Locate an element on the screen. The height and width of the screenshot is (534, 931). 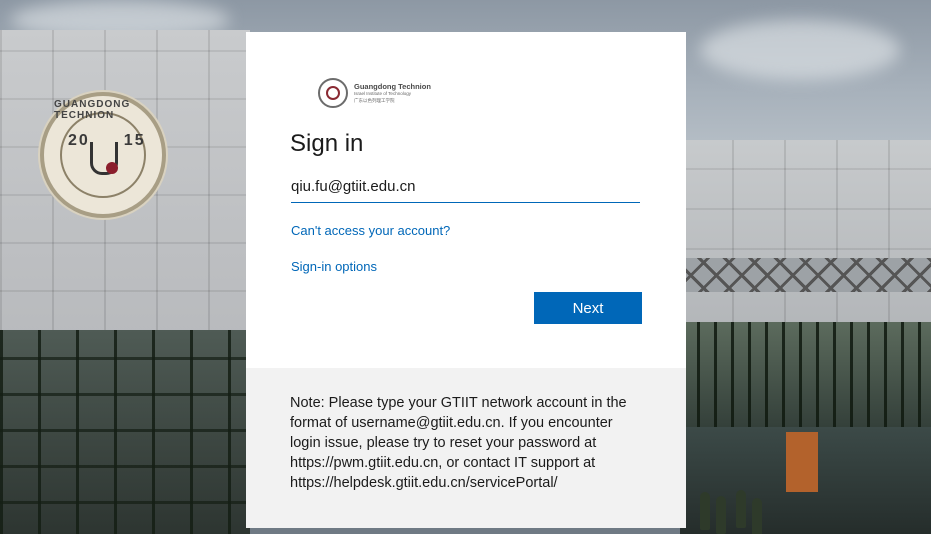
email-field is located at coordinates (465, 187).